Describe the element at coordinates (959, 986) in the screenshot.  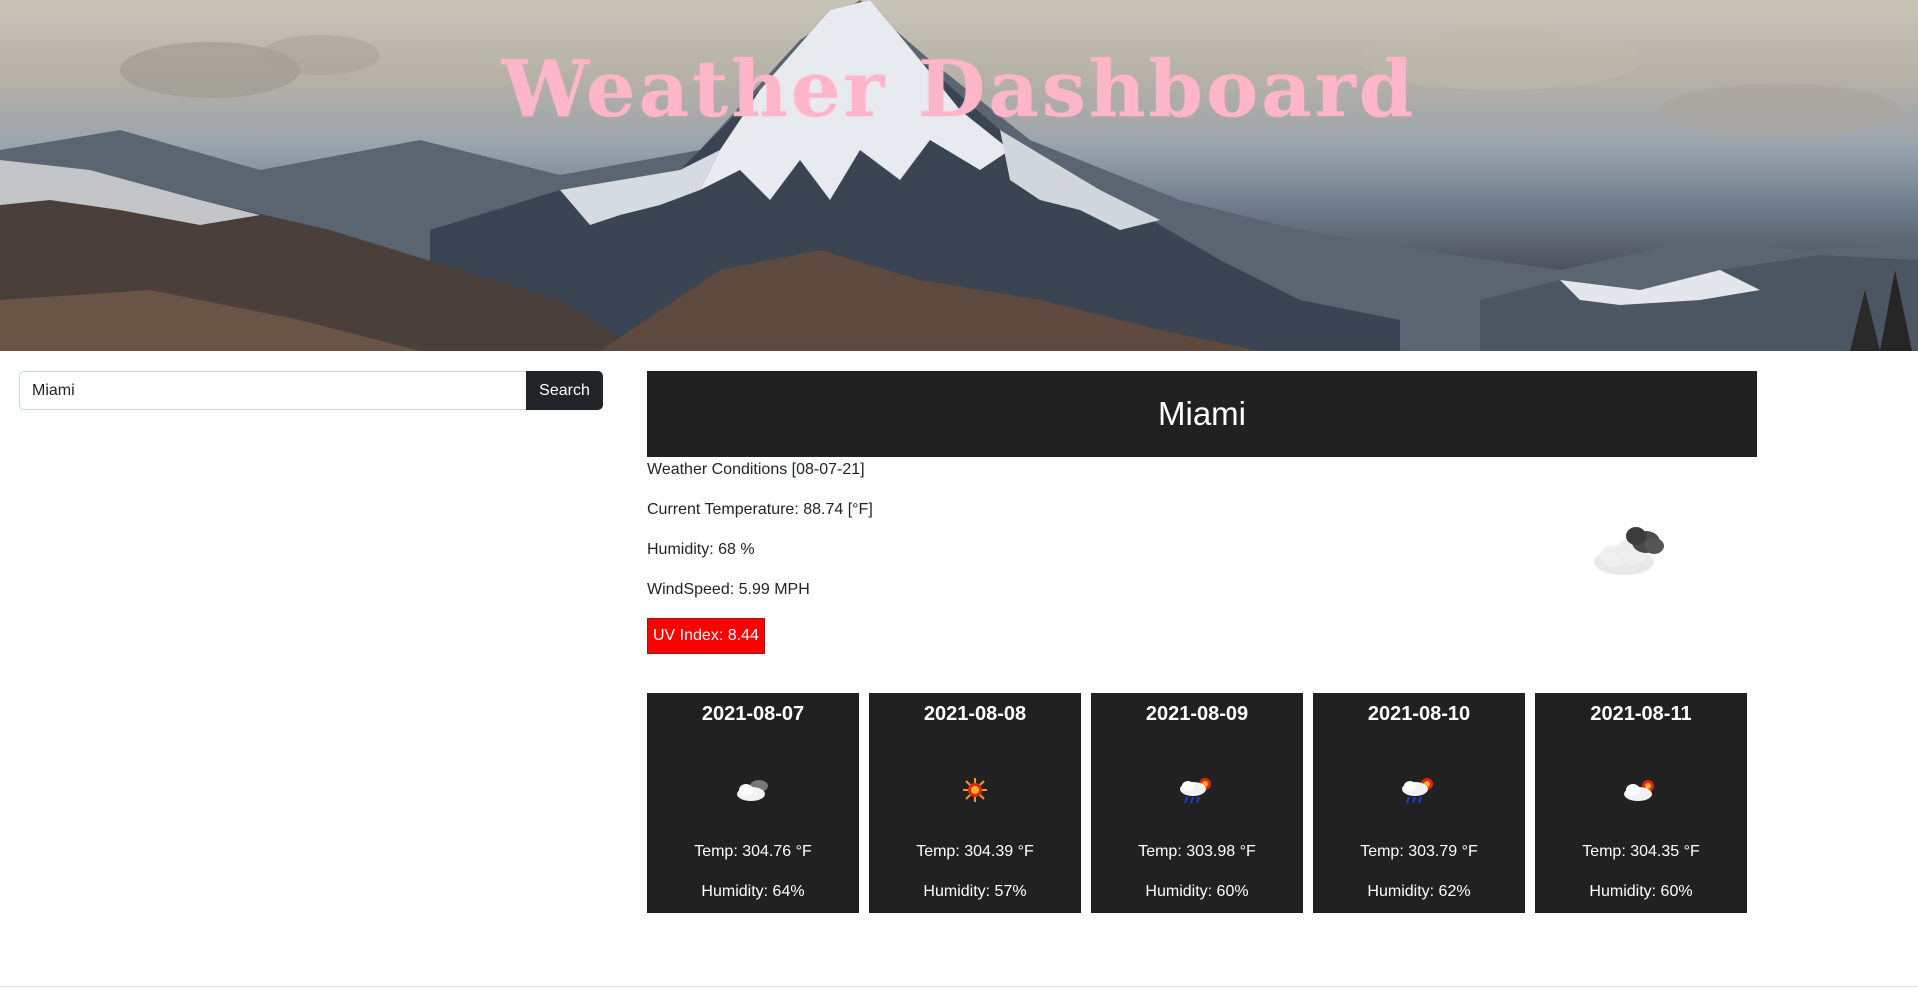
I see `page-divider` at that location.